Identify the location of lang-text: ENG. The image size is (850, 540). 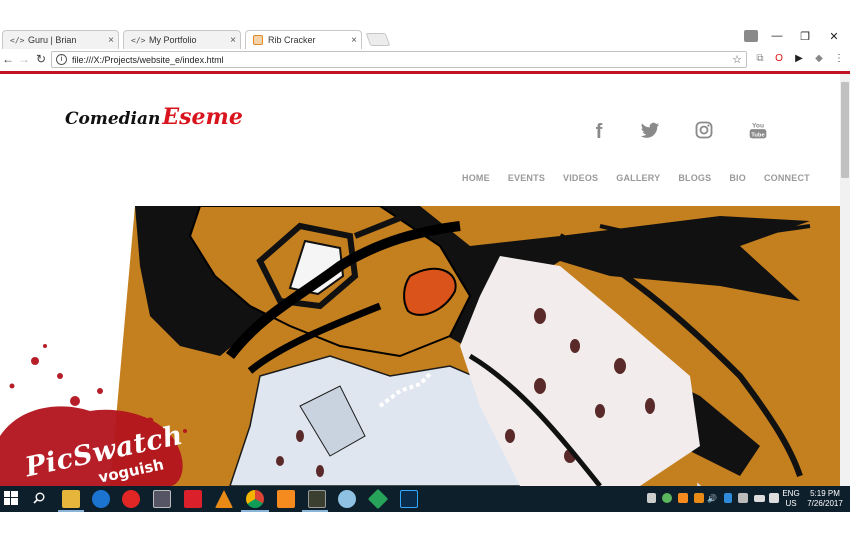
(791, 493).